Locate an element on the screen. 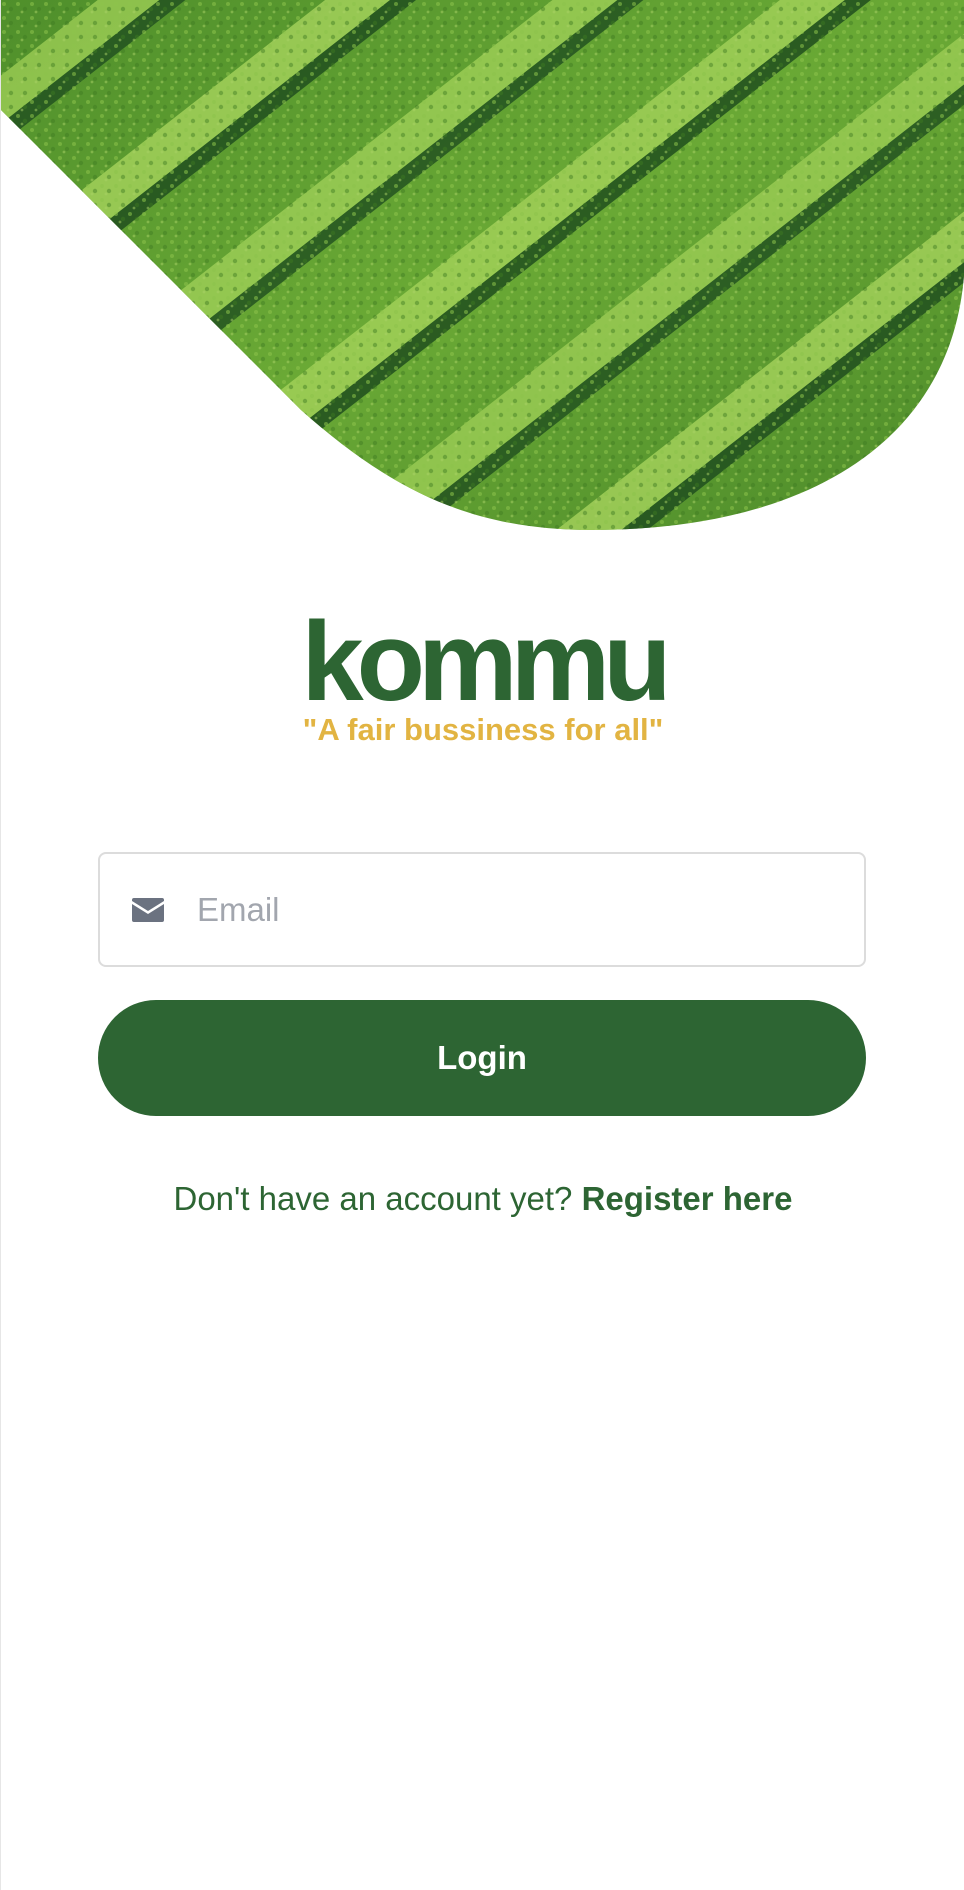 Image resolution: width=964 pixels, height=1890 pixels. kommu-logo: kommu is located at coordinates (486, 661).